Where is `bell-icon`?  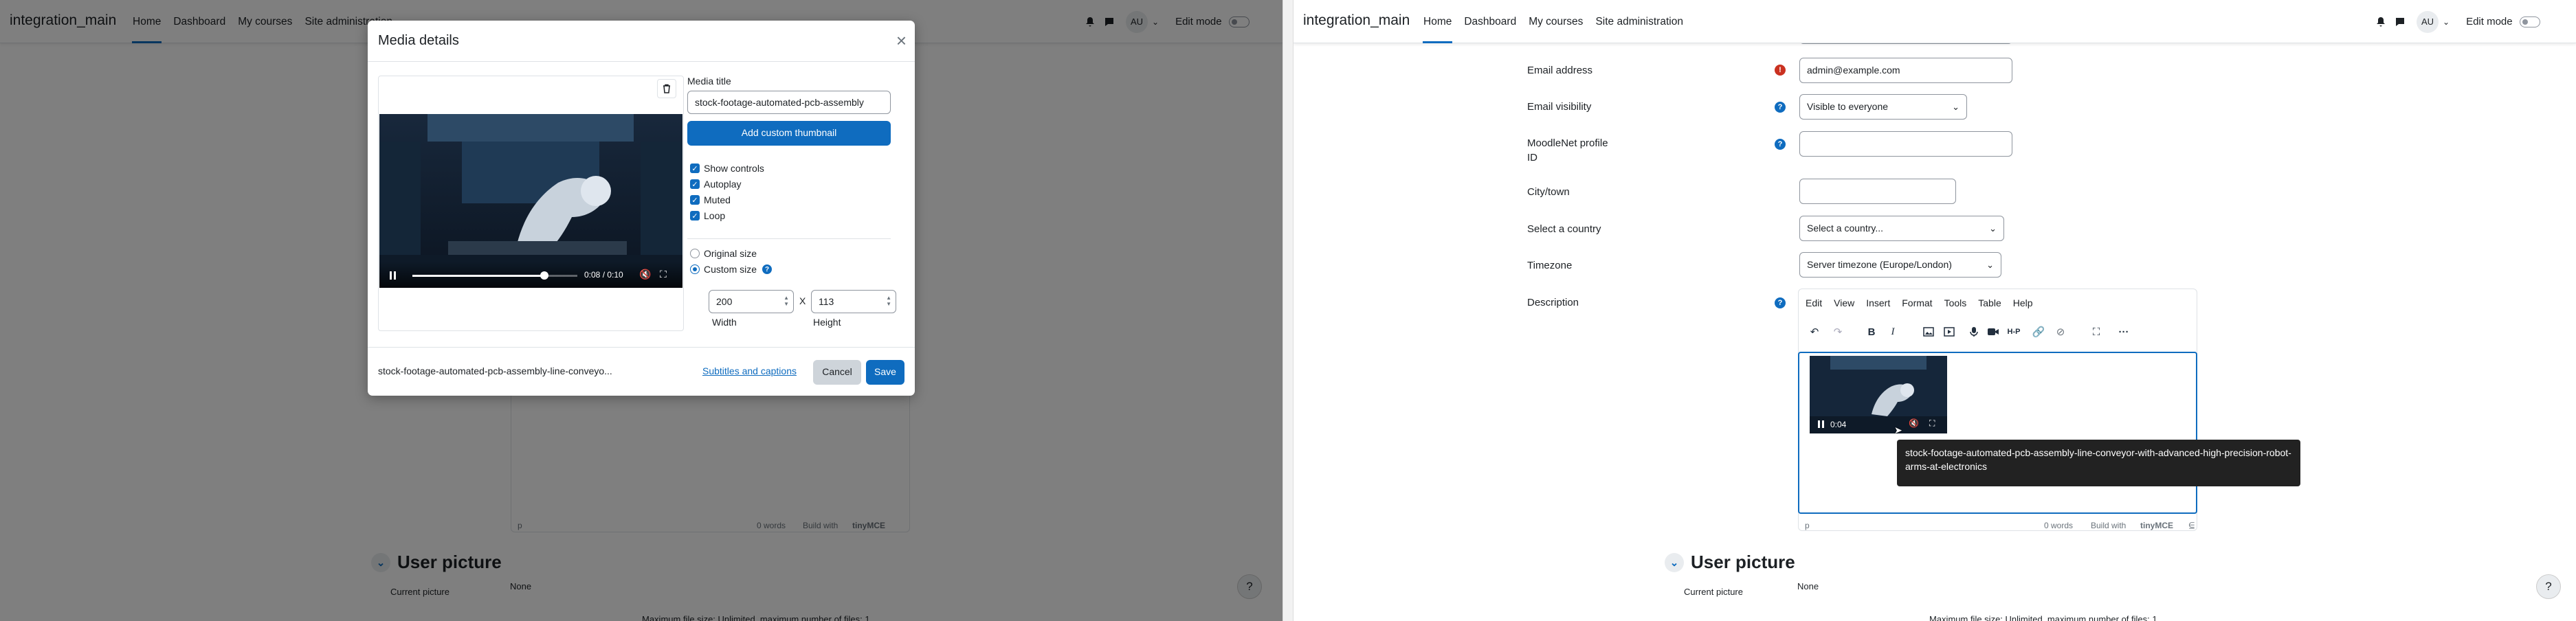
bell-icon is located at coordinates (2380, 22).